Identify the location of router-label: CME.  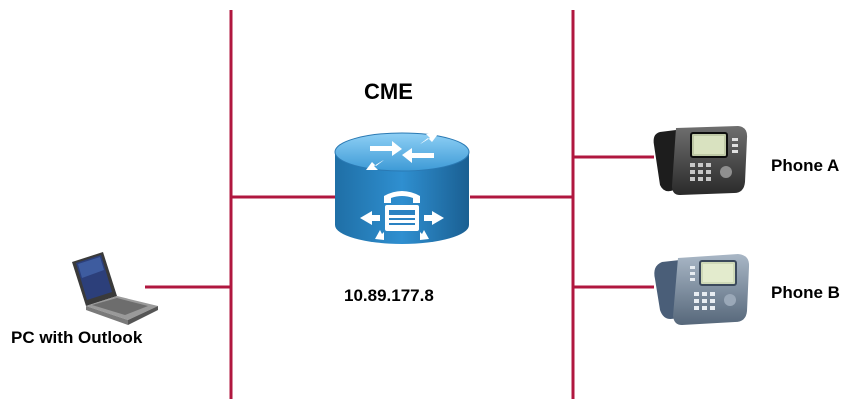
(388, 91).